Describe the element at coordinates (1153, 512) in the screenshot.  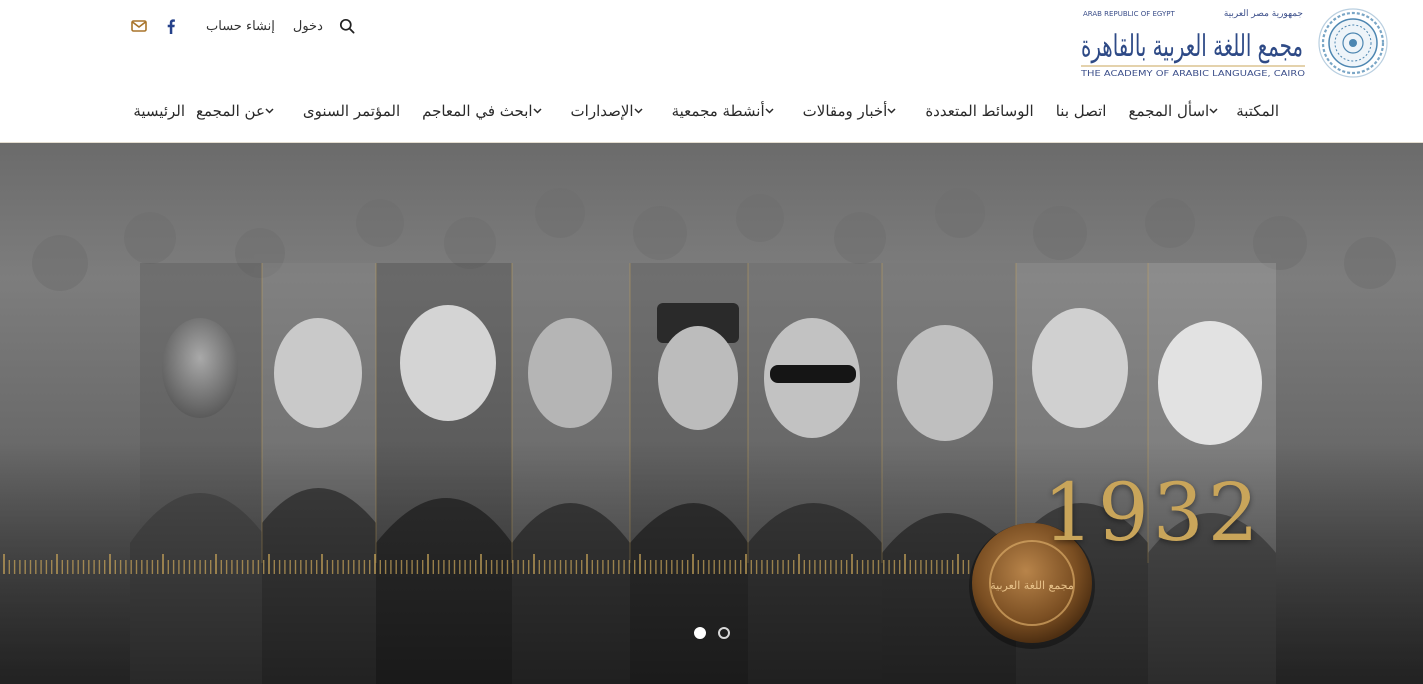
I see `hero-year: 1932` at that location.